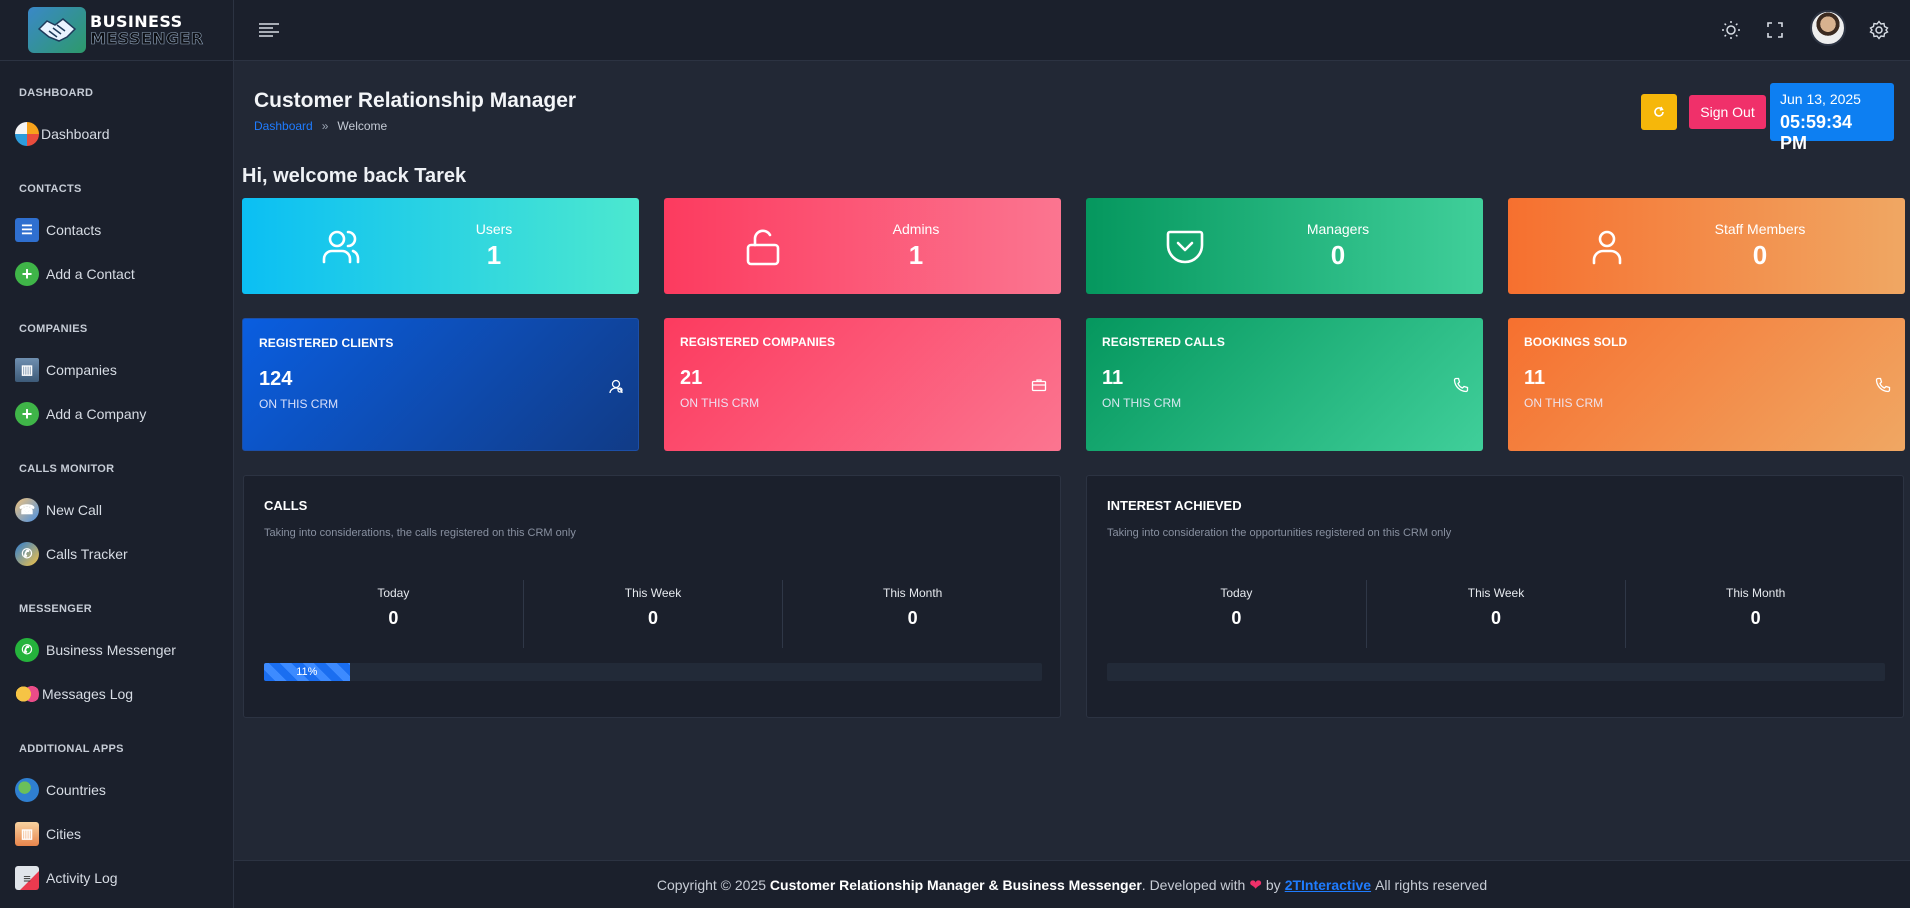 The width and height of the screenshot is (1910, 908). What do you see at coordinates (58, 510) in the screenshot?
I see `sidebar-item-new-call: ☎ New Call` at bounding box center [58, 510].